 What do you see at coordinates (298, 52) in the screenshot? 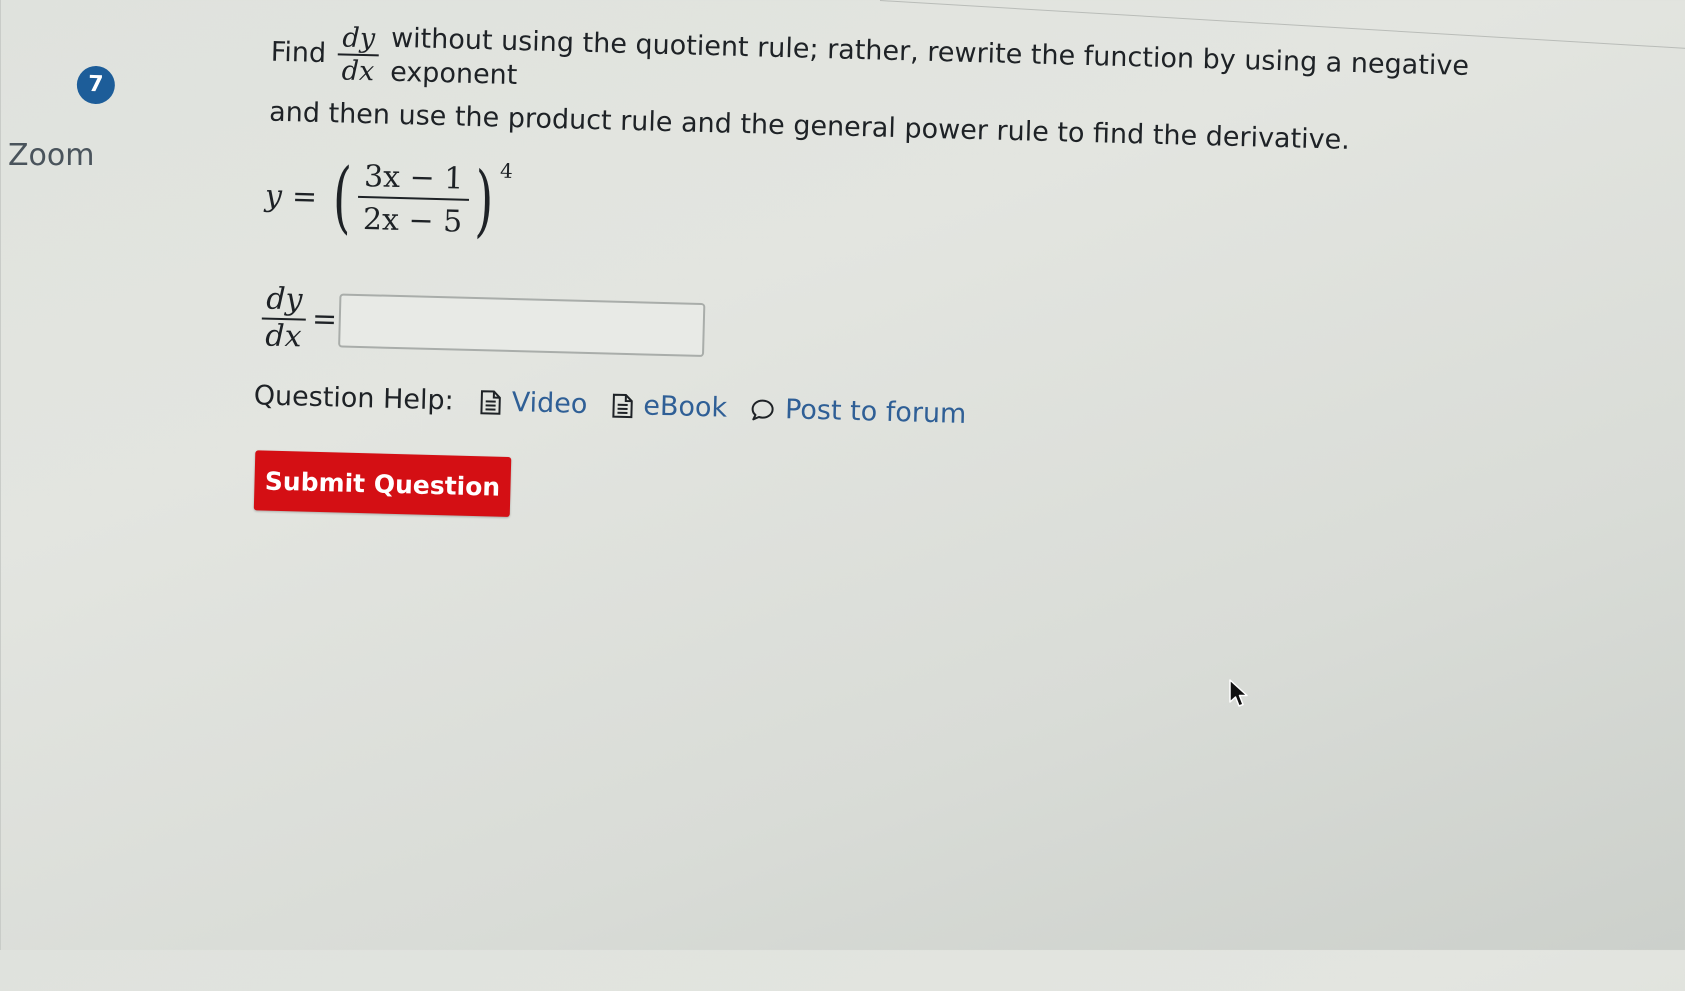
I see `prompt-find-text: Find` at bounding box center [298, 52].